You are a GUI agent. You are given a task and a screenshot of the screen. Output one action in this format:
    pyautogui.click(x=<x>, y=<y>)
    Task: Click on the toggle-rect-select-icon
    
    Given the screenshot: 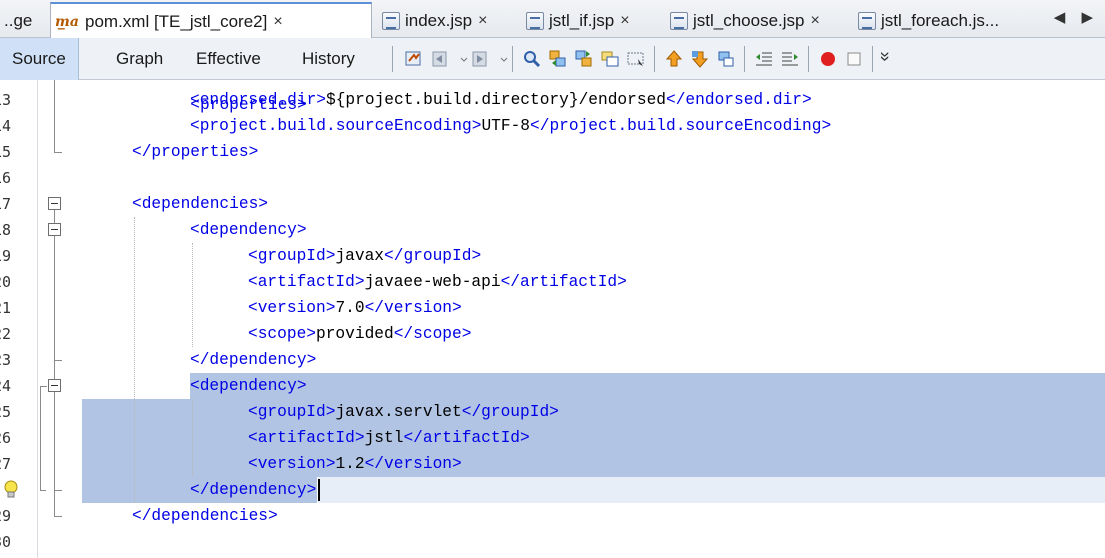 What is the action you would take?
    pyautogui.click(x=636, y=59)
    